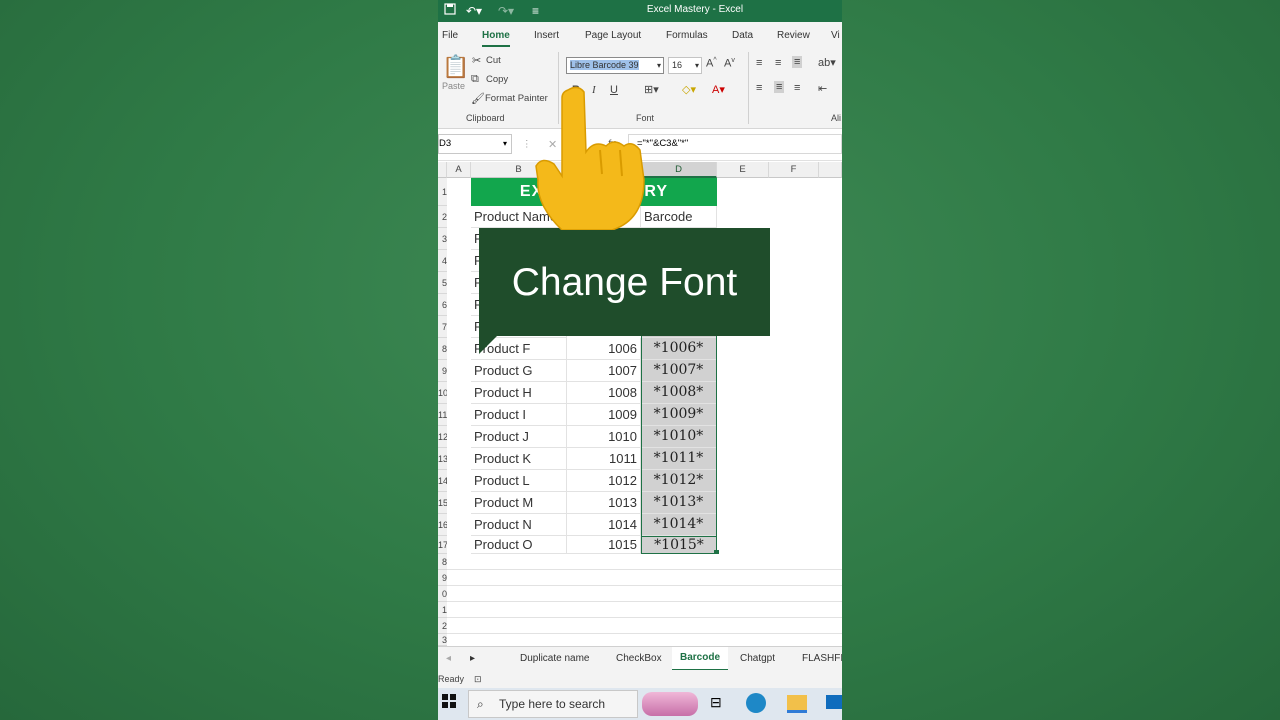  Describe the element at coordinates (442, 545) in the screenshot. I see `row-number: 17` at that location.